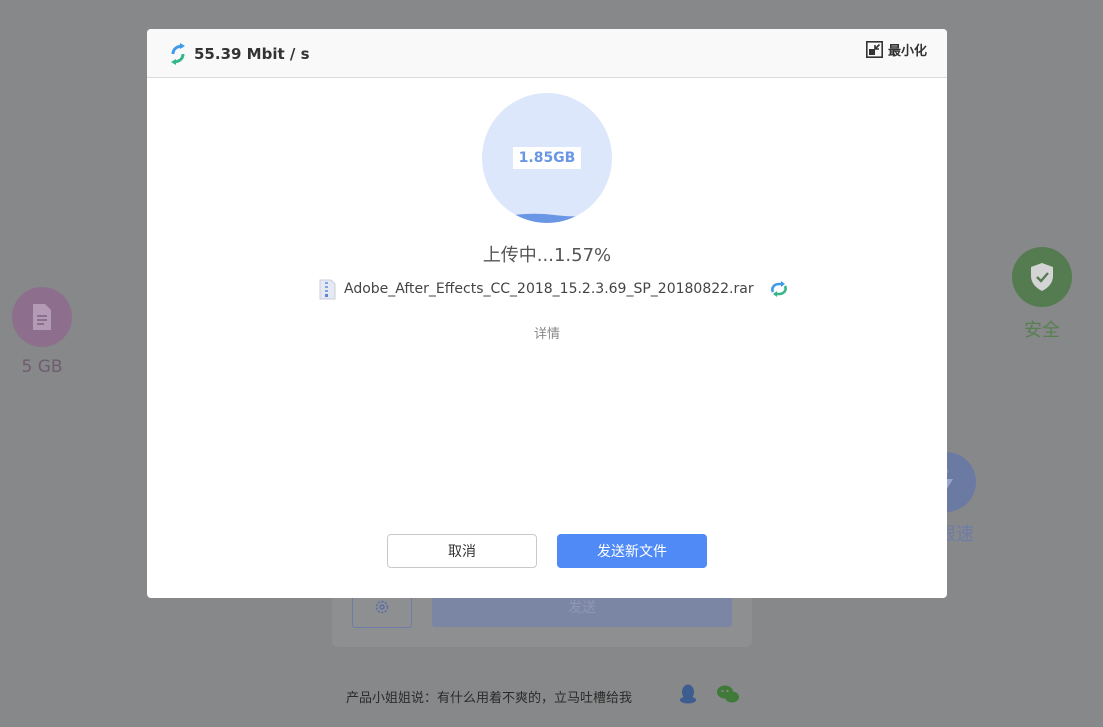 The image size is (1103, 727). Describe the element at coordinates (874, 49) in the screenshot. I see `minimize-icon` at that location.